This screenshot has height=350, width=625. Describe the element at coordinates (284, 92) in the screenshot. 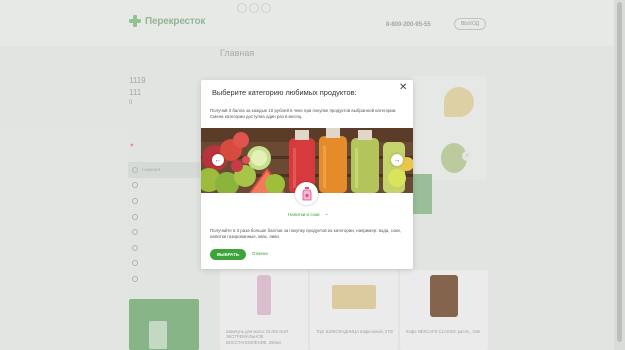

I see `modal-title: Выберите категорию любимых продуктов:` at that location.